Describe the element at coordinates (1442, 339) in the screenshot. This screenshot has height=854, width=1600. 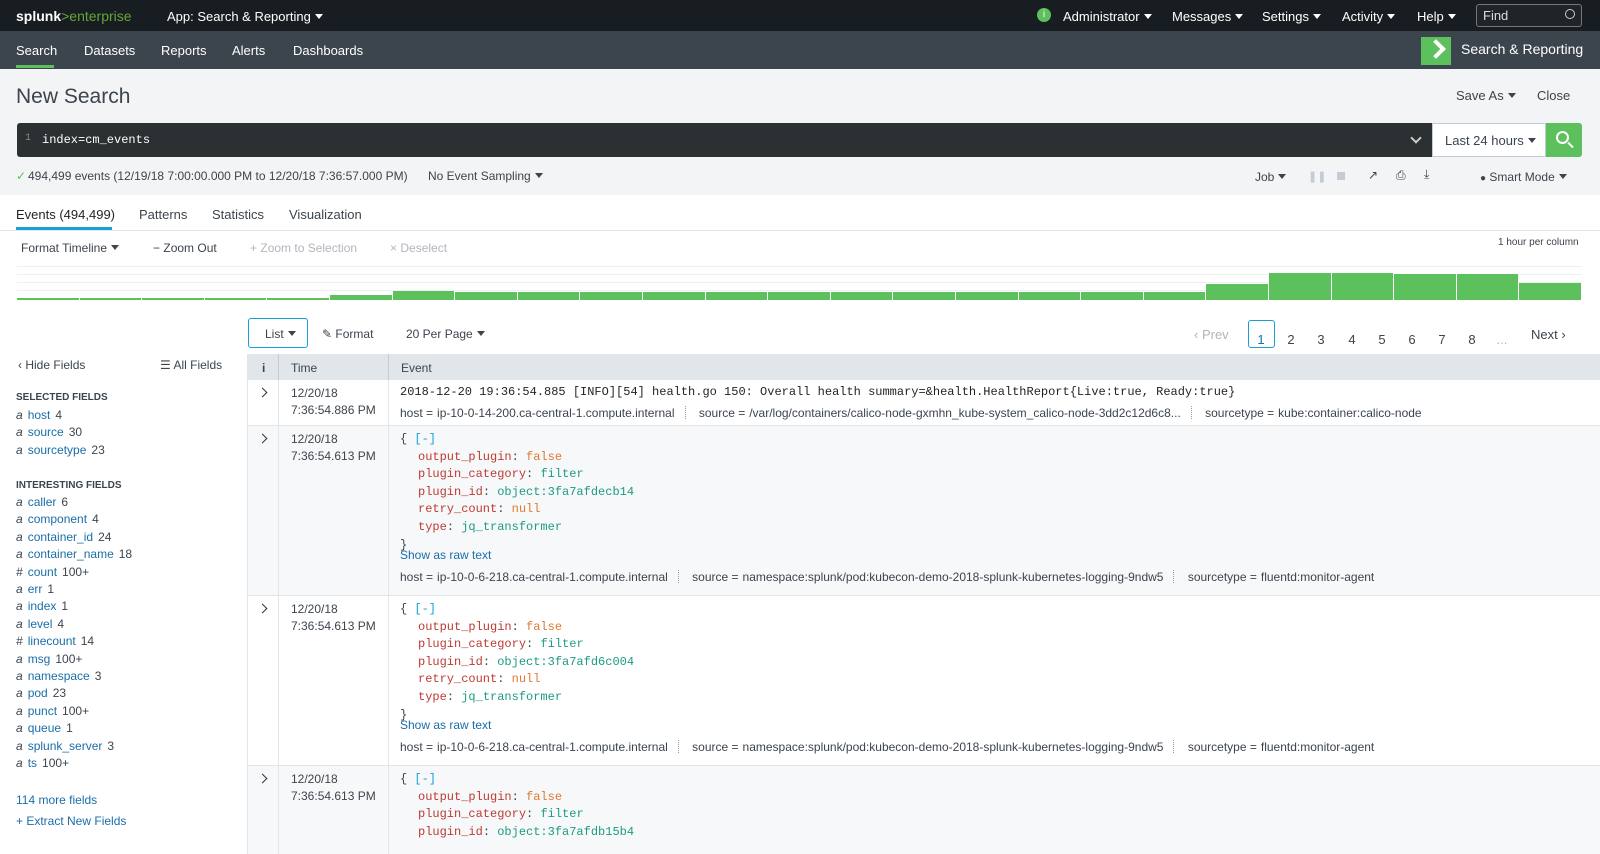
I see `page-7: 7` at that location.